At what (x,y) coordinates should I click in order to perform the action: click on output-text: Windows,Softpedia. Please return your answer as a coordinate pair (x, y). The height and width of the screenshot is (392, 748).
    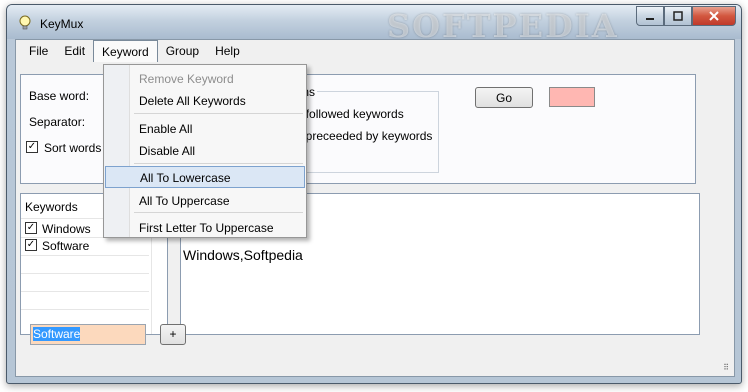
    Looking at the image, I should click on (243, 255).